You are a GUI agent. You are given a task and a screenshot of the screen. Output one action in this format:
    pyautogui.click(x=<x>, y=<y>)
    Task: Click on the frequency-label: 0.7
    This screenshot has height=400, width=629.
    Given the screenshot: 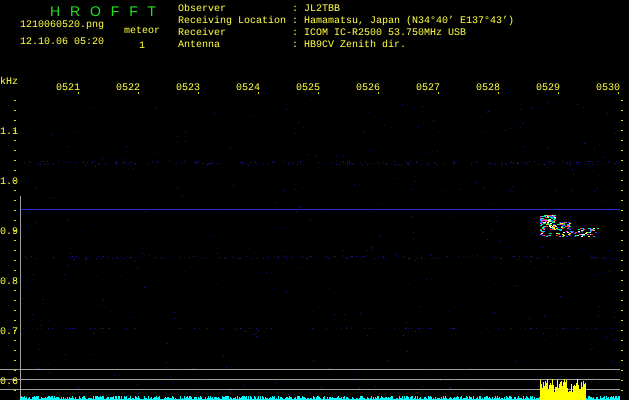 What is the action you would take?
    pyautogui.click(x=9, y=332)
    